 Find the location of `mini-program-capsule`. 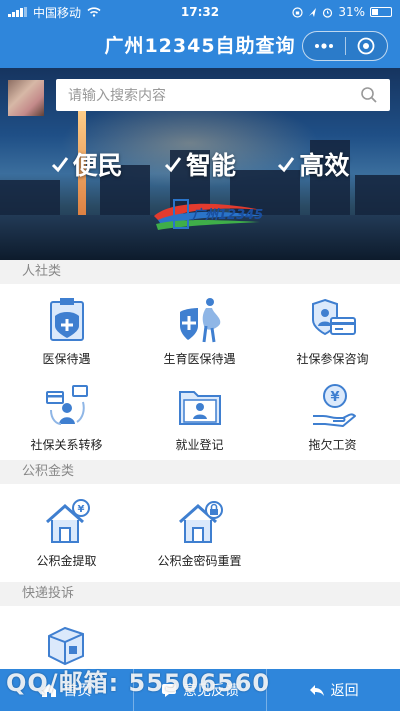

mini-program-capsule is located at coordinates (345, 46).